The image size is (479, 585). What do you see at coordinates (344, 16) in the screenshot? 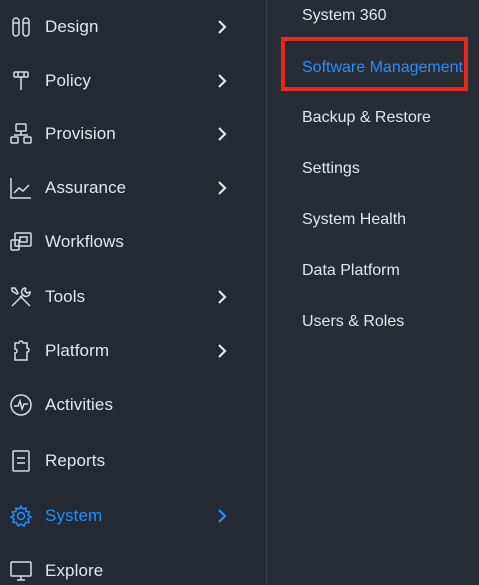
I see `submenu-item-system-360: System 360` at bounding box center [344, 16].